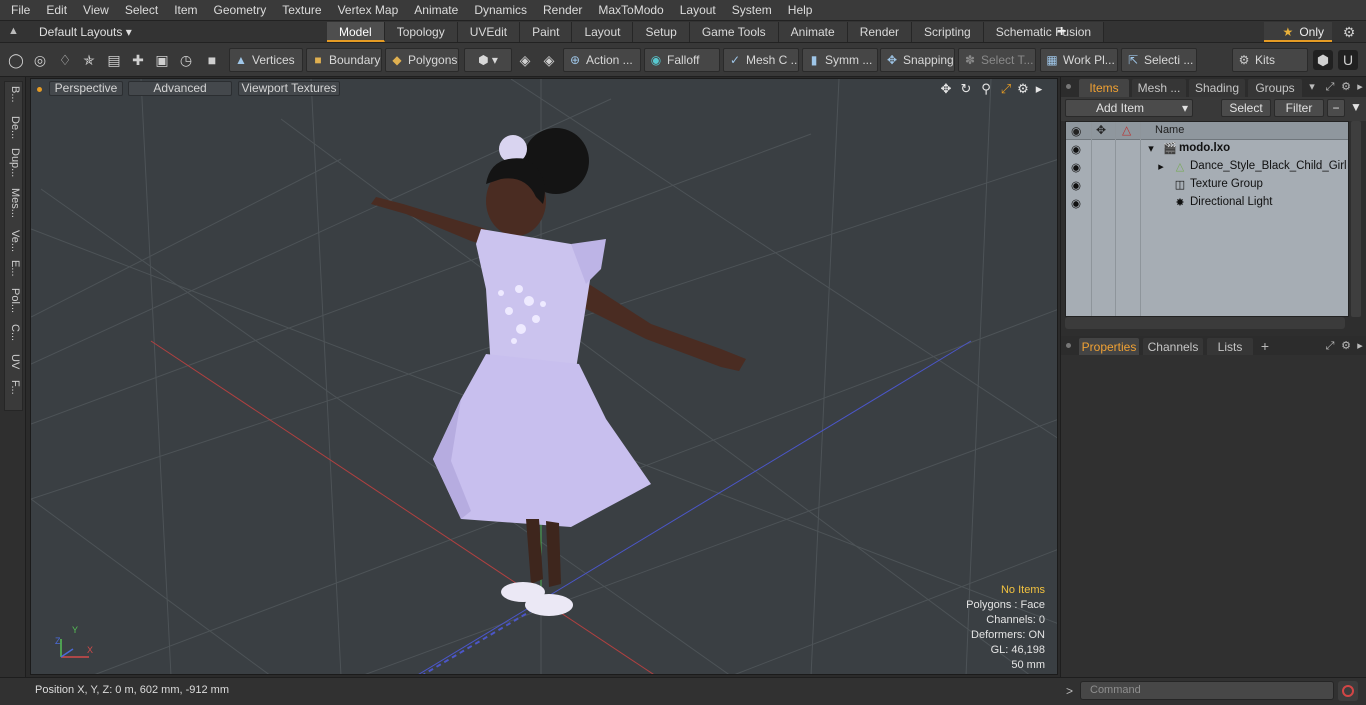 This screenshot has height=705, width=1366. I want to click on left-tab-uv: UV, so click(15, 361).